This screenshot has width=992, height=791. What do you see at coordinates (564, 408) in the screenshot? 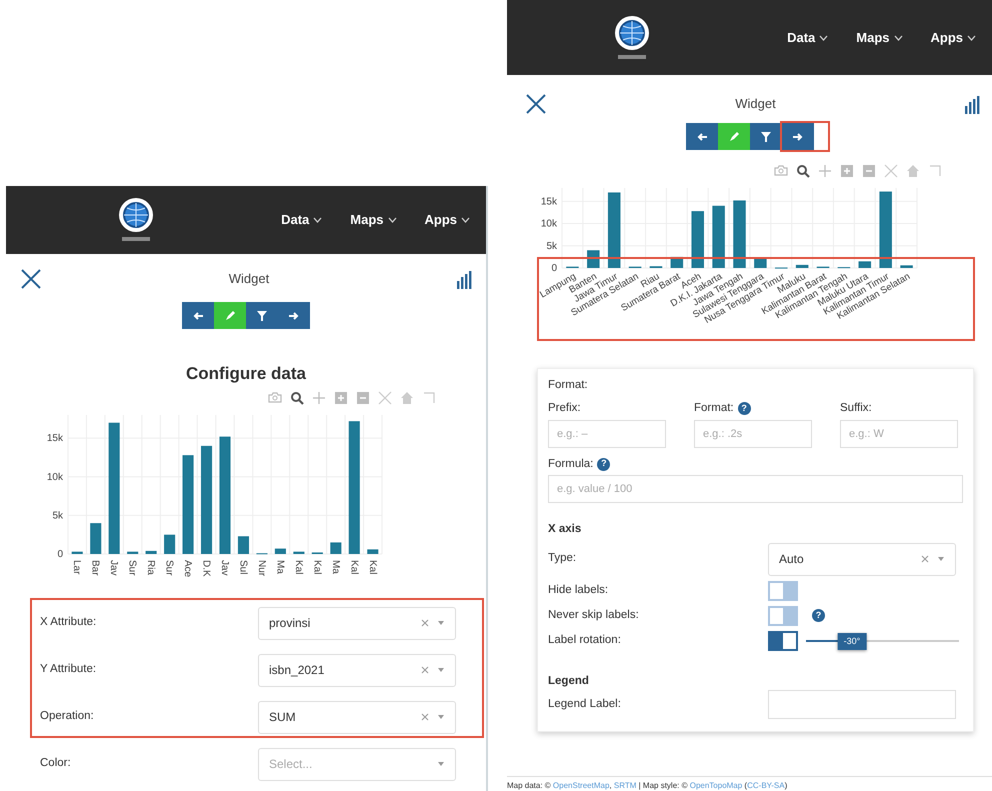
I see `field-label: Prefix:` at bounding box center [564, 408].